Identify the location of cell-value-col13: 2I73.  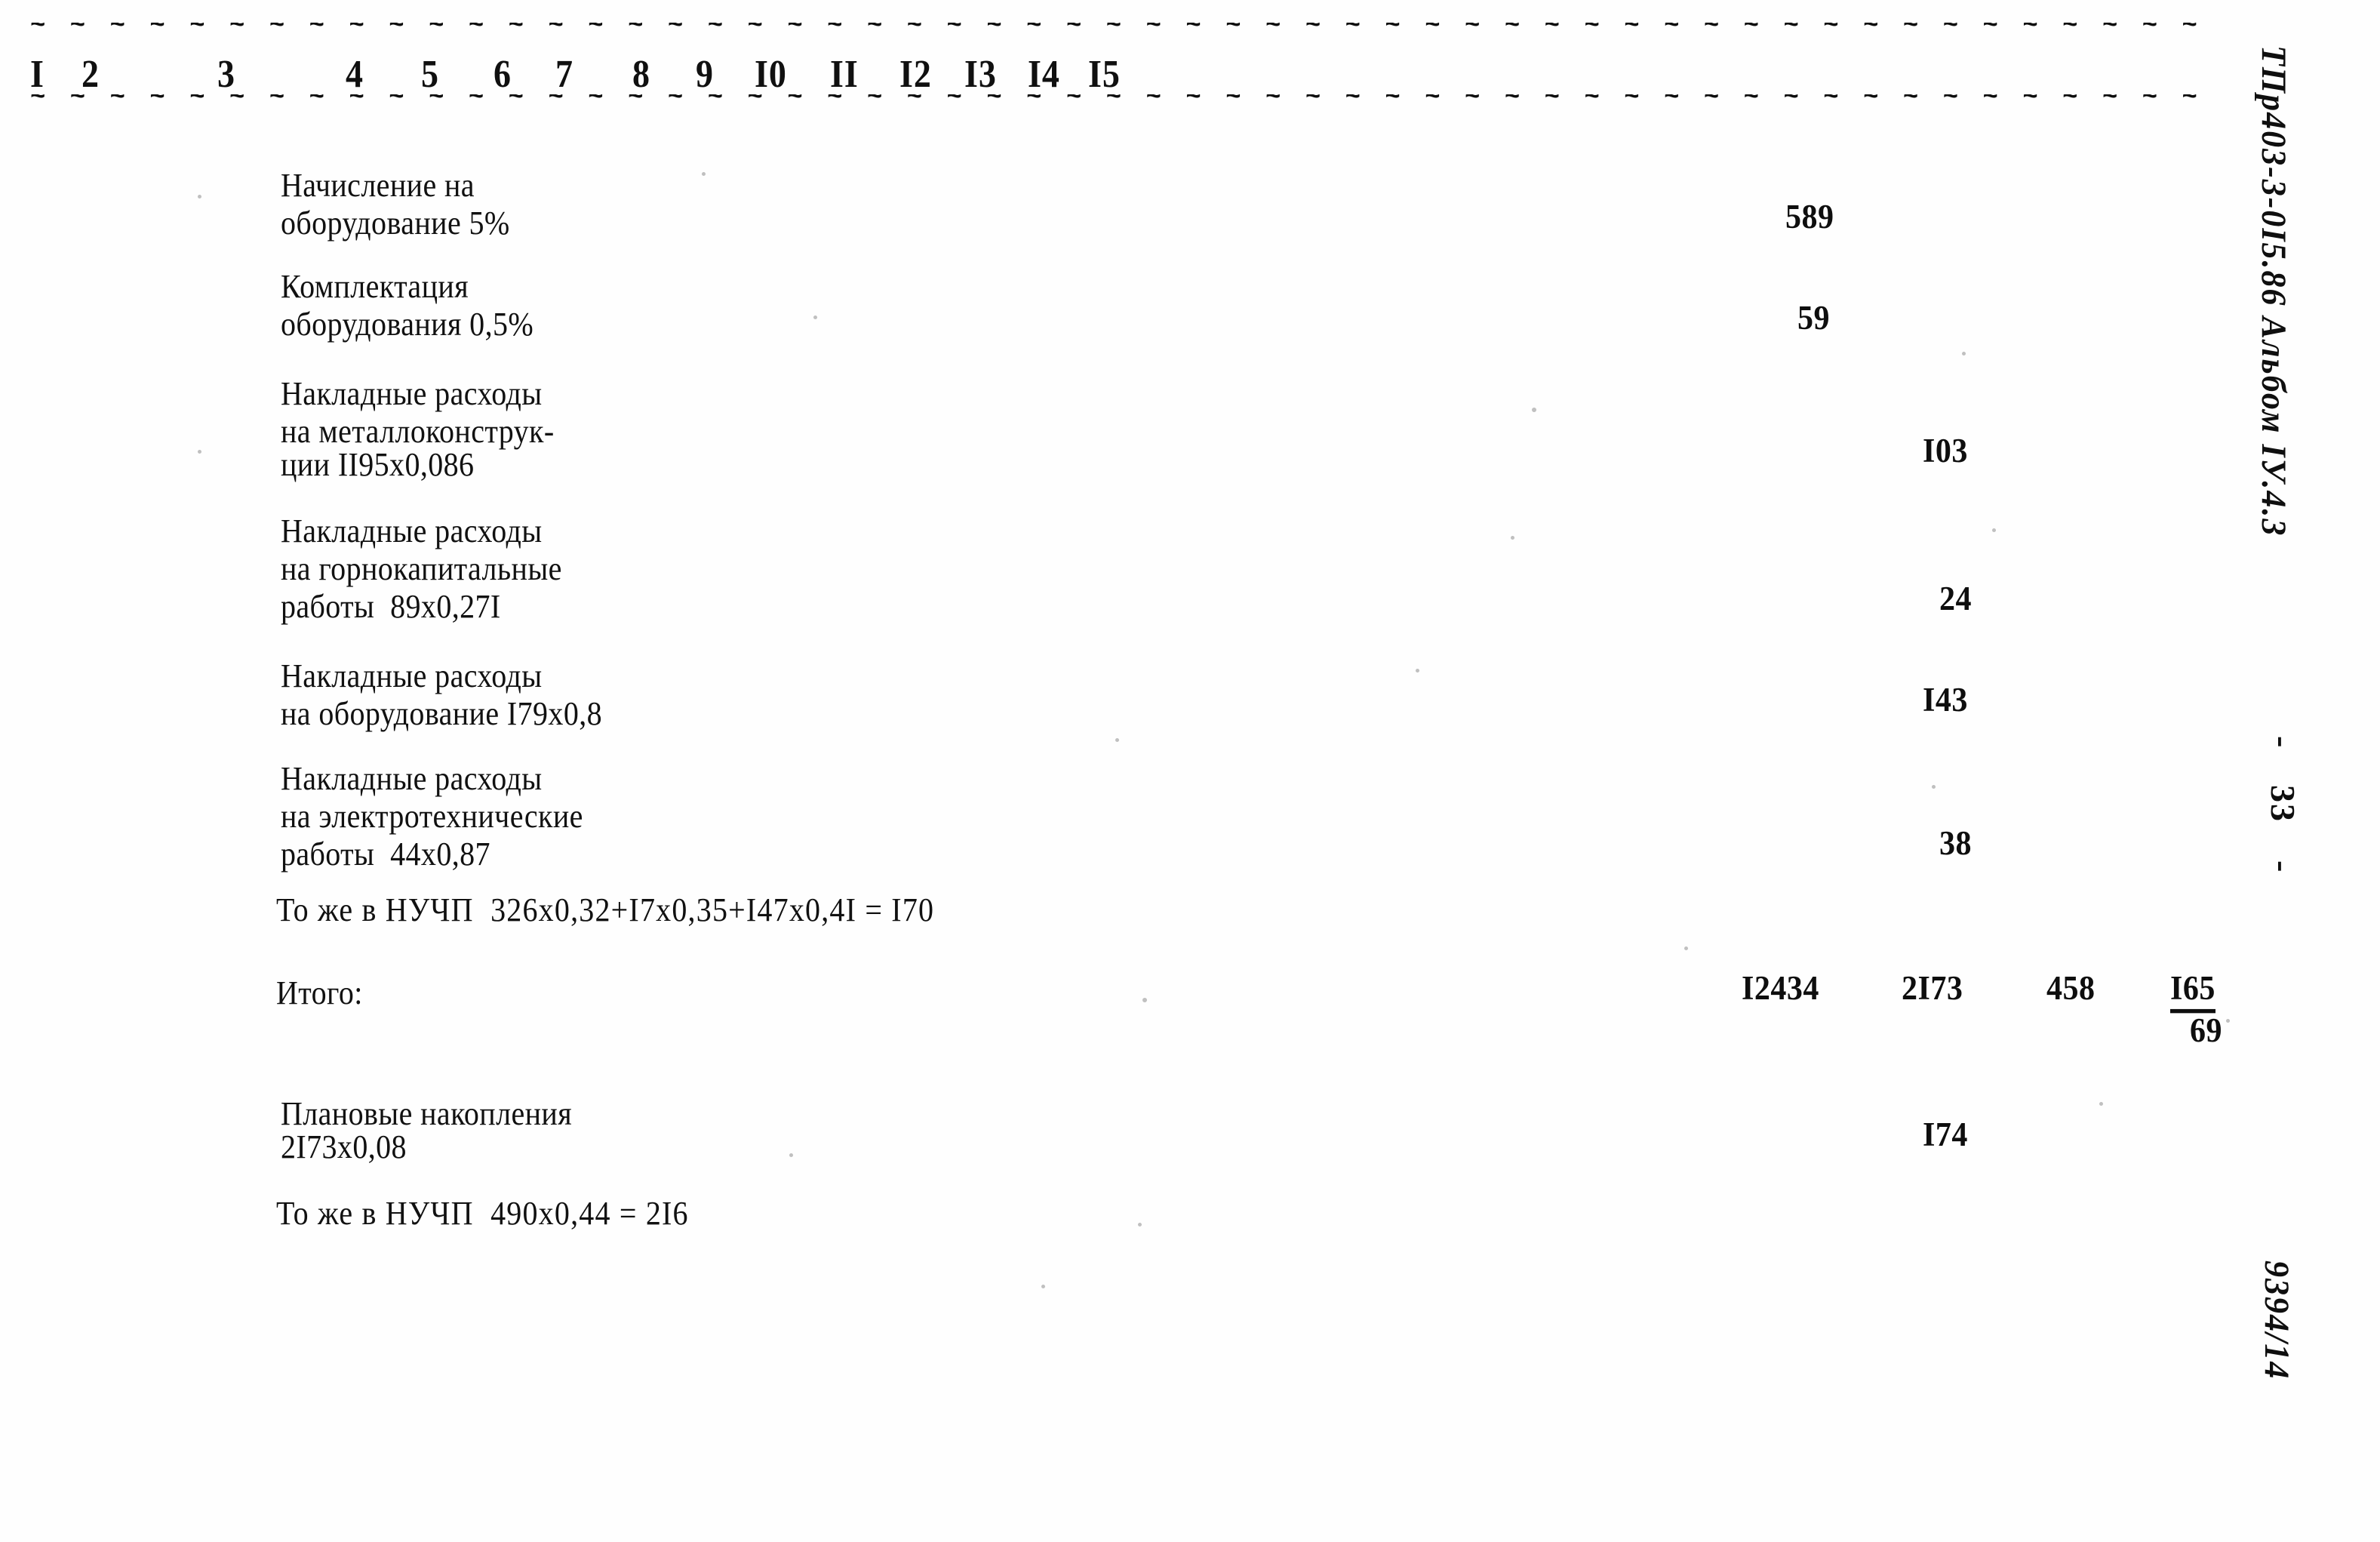
(1932, 989).